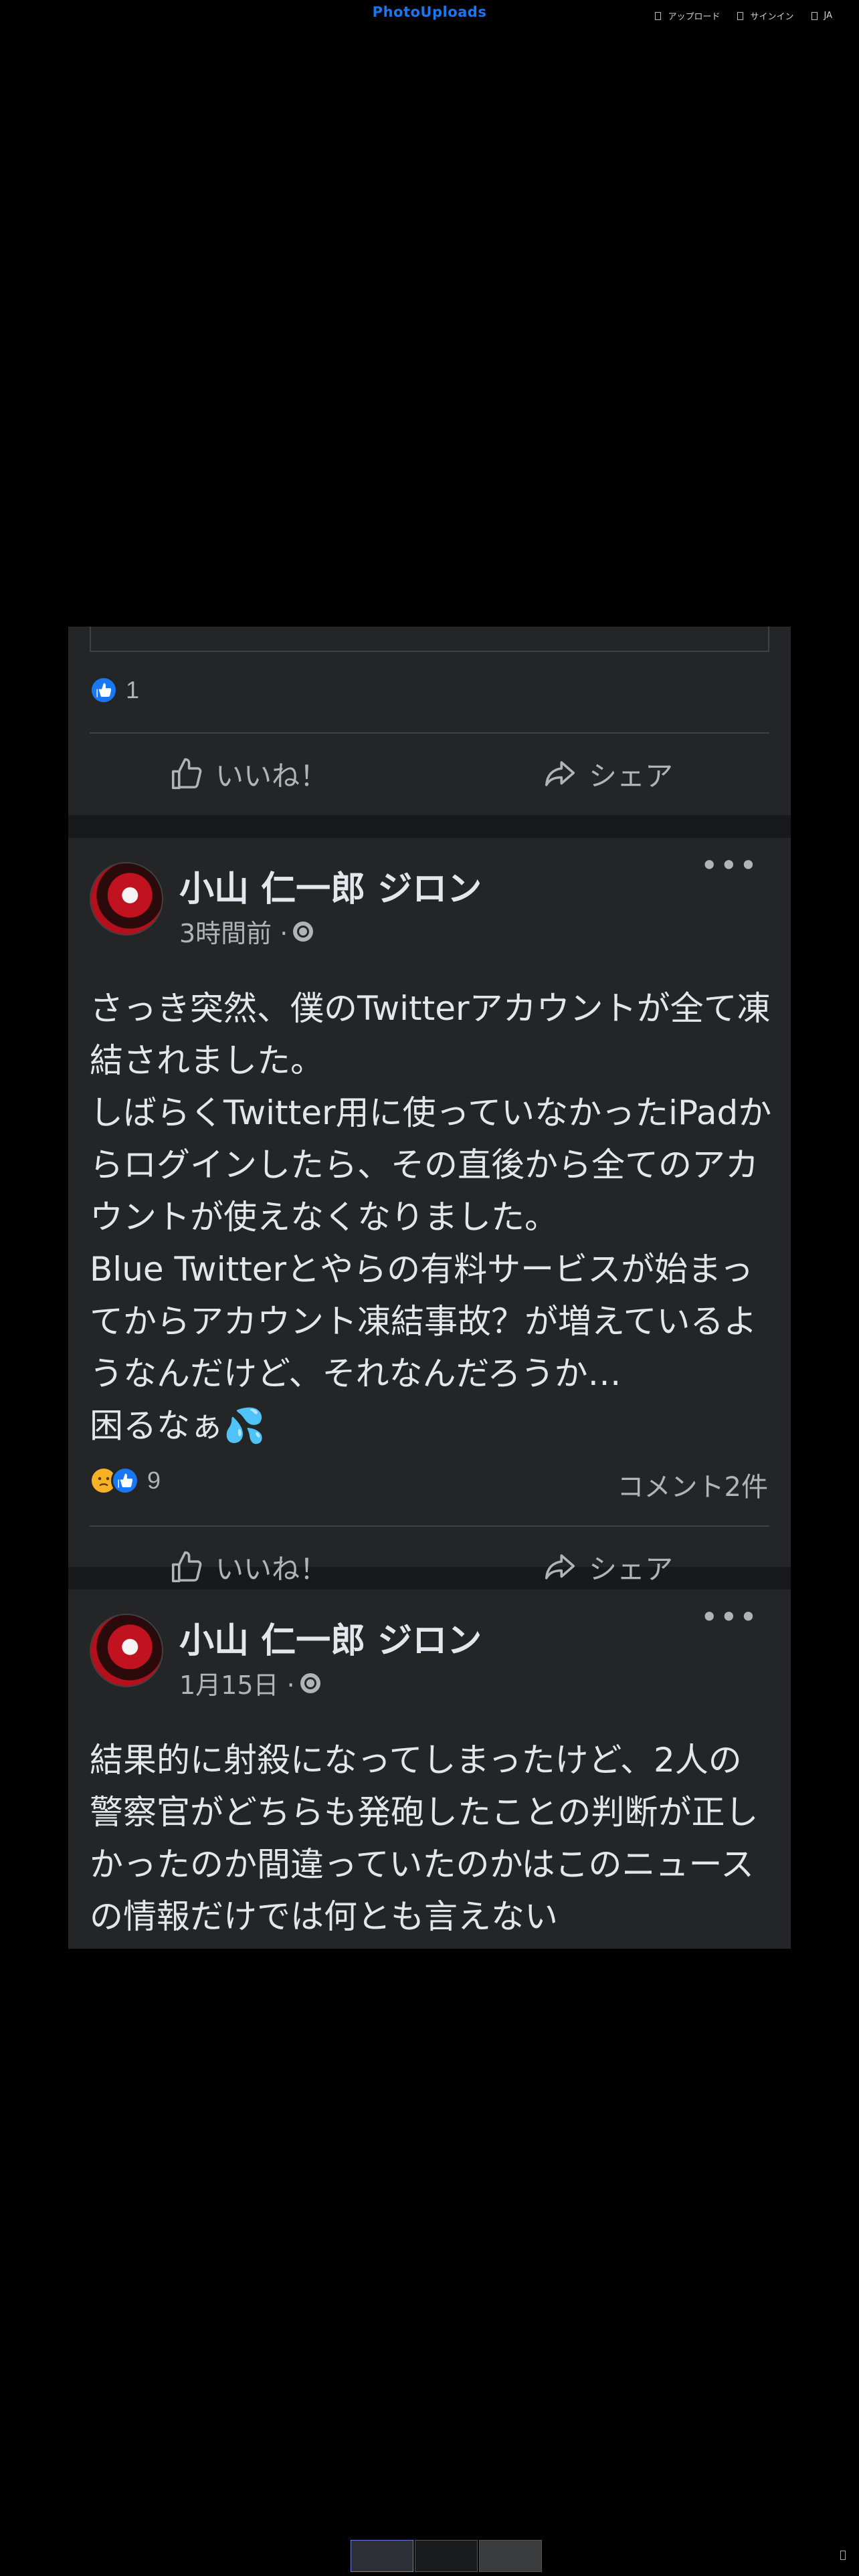 This screenshot has height=2576, width=859. I want to click on comment-count: コメント2件, so click(693, 1484).